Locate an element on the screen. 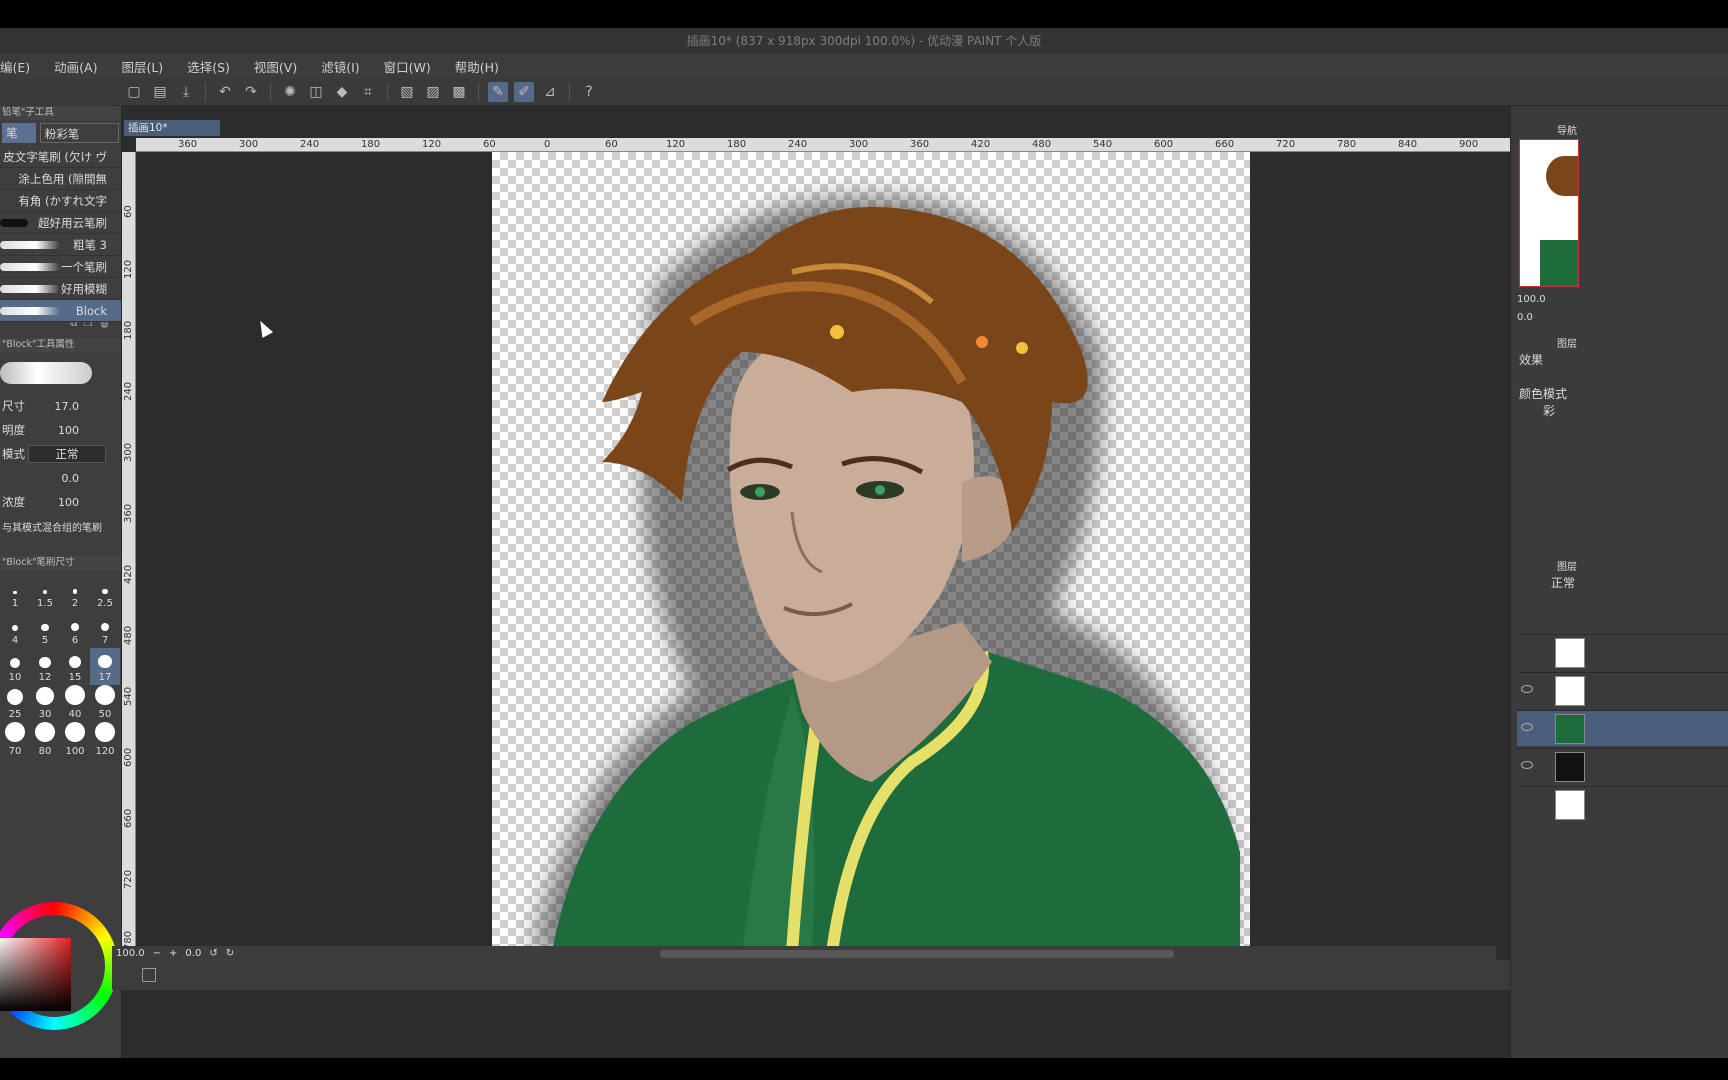 This screenshot has height=1080, width=1728. ruler-tick-label: 240 is located at coordinates (798, 144).